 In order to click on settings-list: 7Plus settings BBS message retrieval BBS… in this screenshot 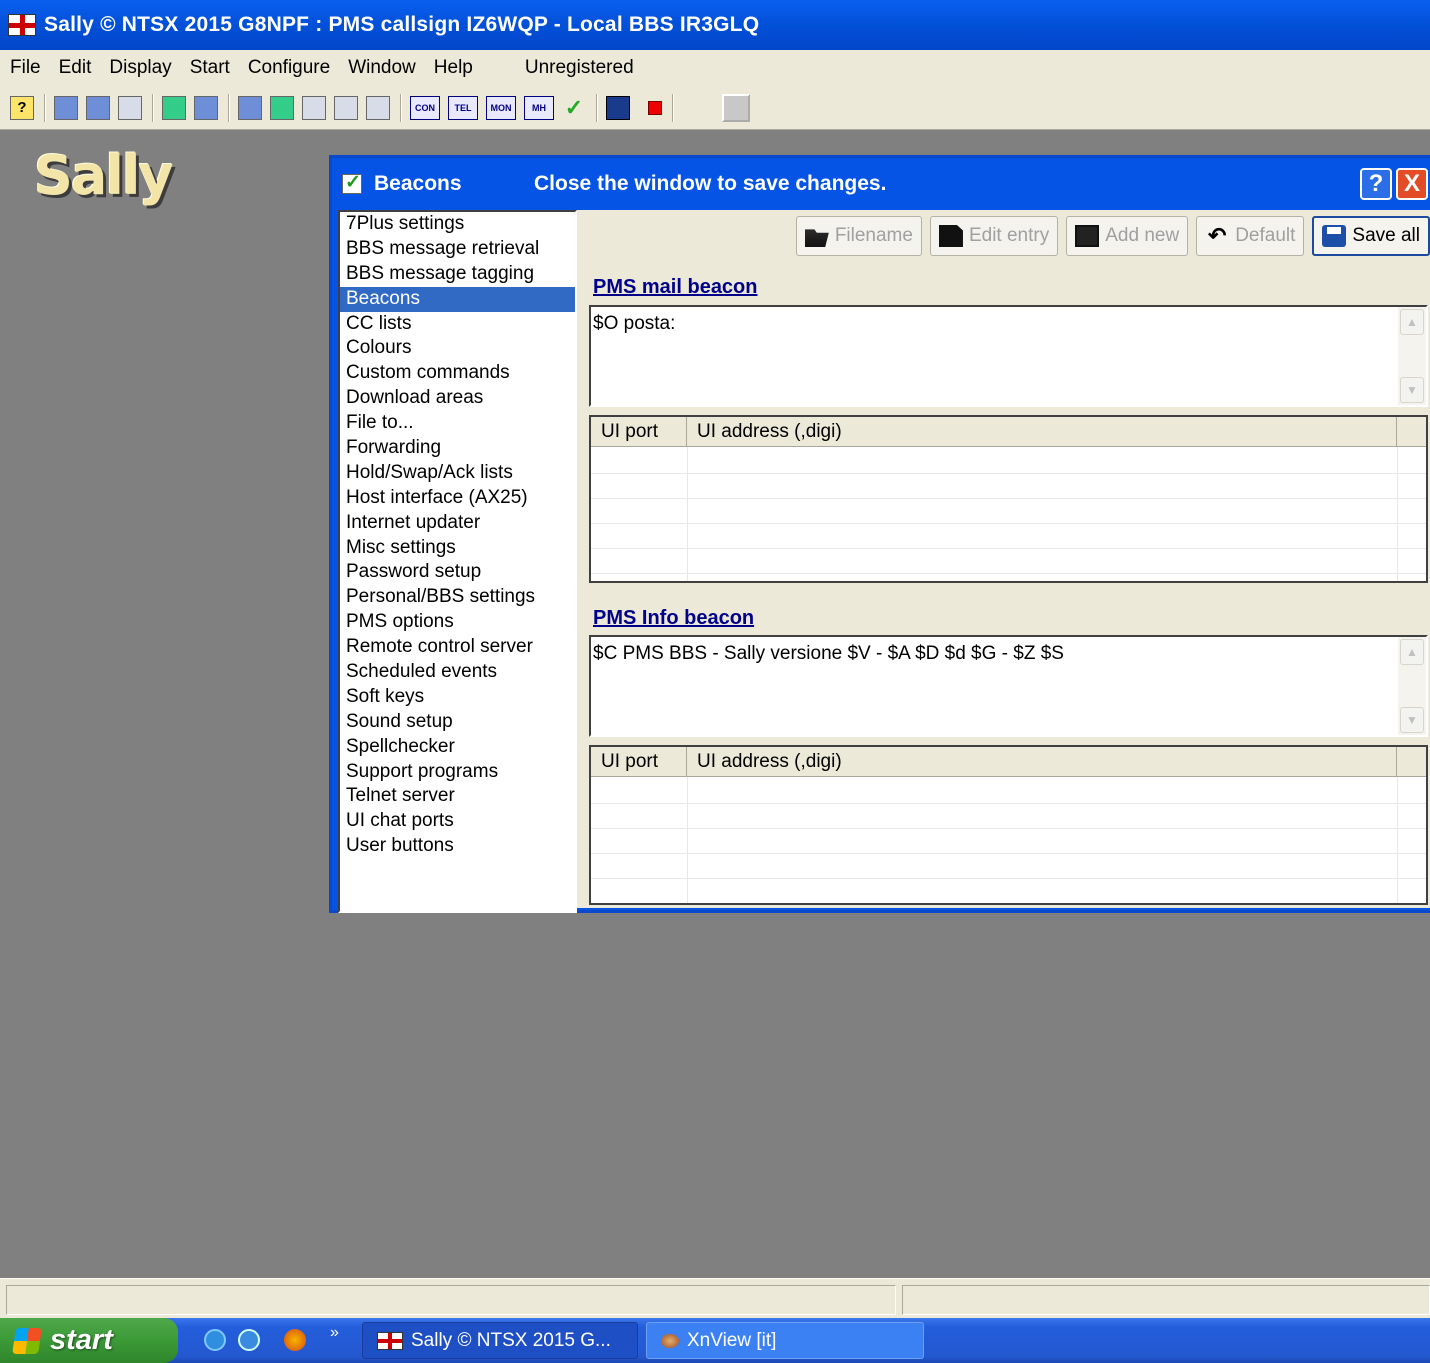, I will do `click(457, 561)`.